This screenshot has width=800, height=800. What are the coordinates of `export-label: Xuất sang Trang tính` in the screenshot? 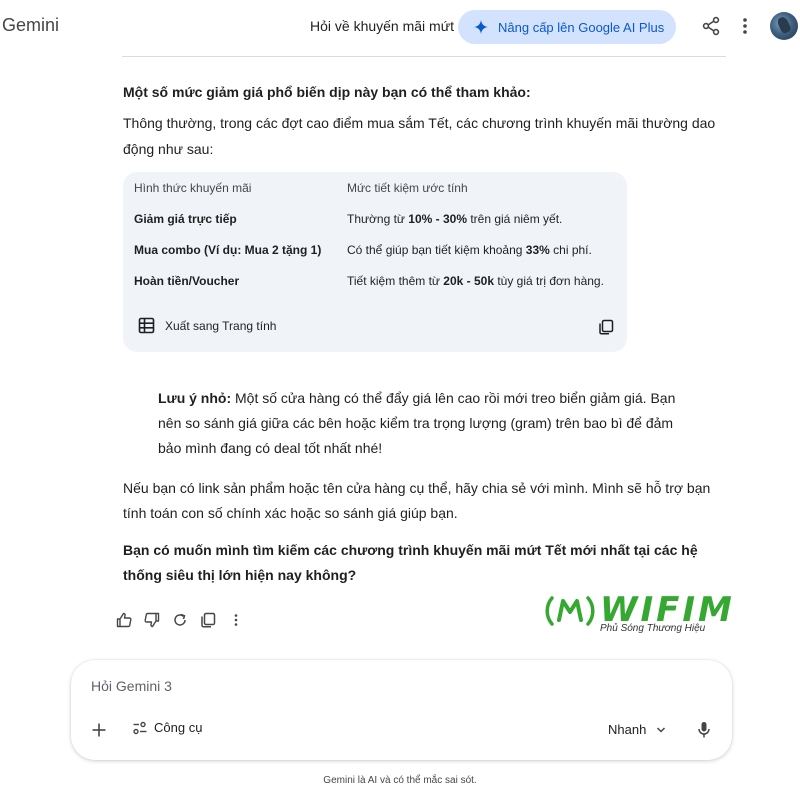 It's located at (221, 325).